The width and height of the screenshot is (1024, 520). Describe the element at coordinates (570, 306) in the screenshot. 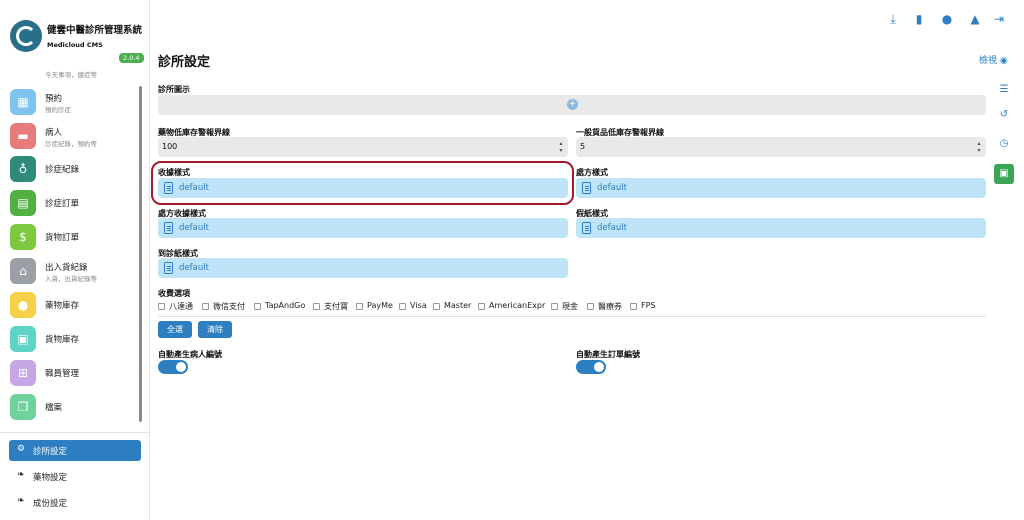

I see `payment-option-label: 現金` at that location.